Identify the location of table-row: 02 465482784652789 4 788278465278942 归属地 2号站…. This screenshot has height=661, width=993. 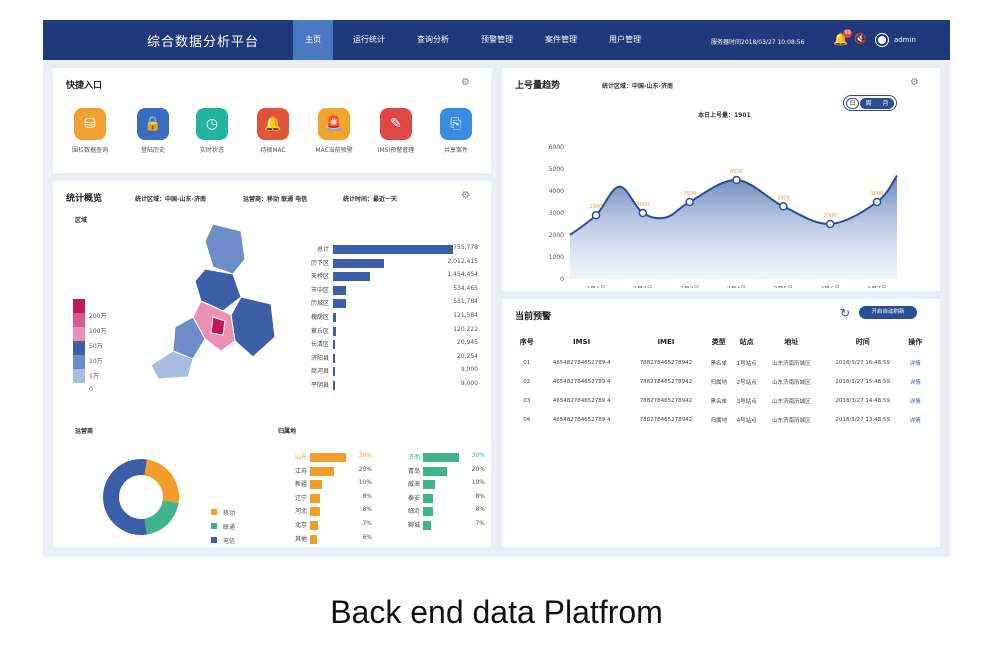
(721, 381).